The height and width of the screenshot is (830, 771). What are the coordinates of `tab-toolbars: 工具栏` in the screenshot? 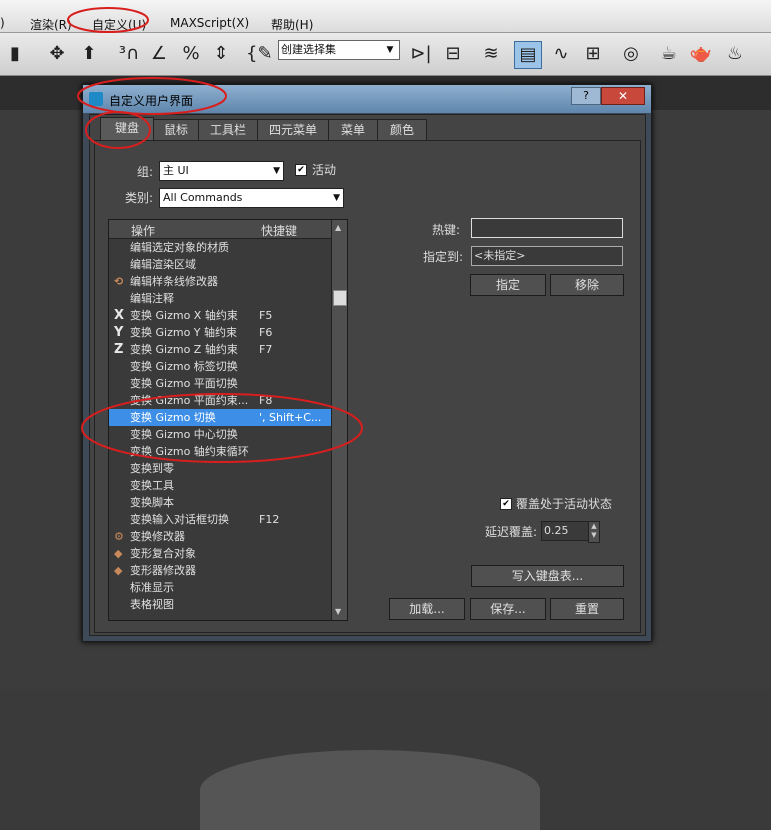 It's located at (228, 130).